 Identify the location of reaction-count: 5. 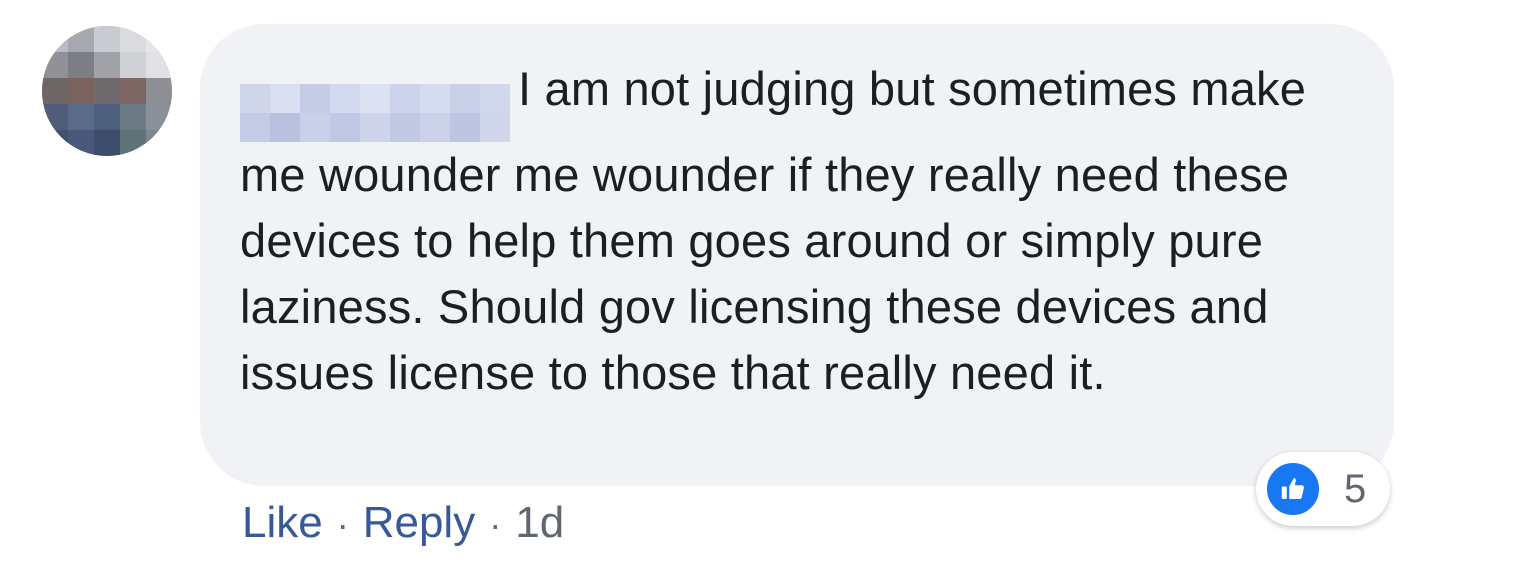
(1355, 488).